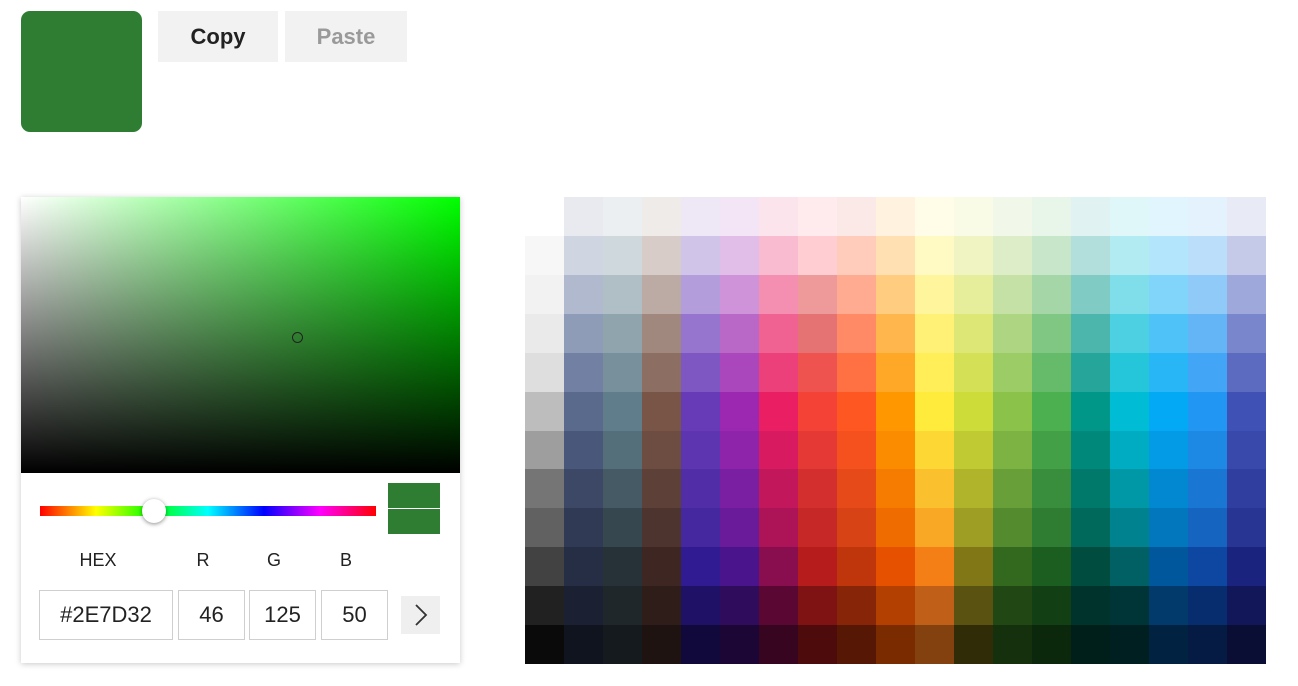 The height and width of the screenshot is (686, 1298). I want to click on green-input, so click(282, 615).